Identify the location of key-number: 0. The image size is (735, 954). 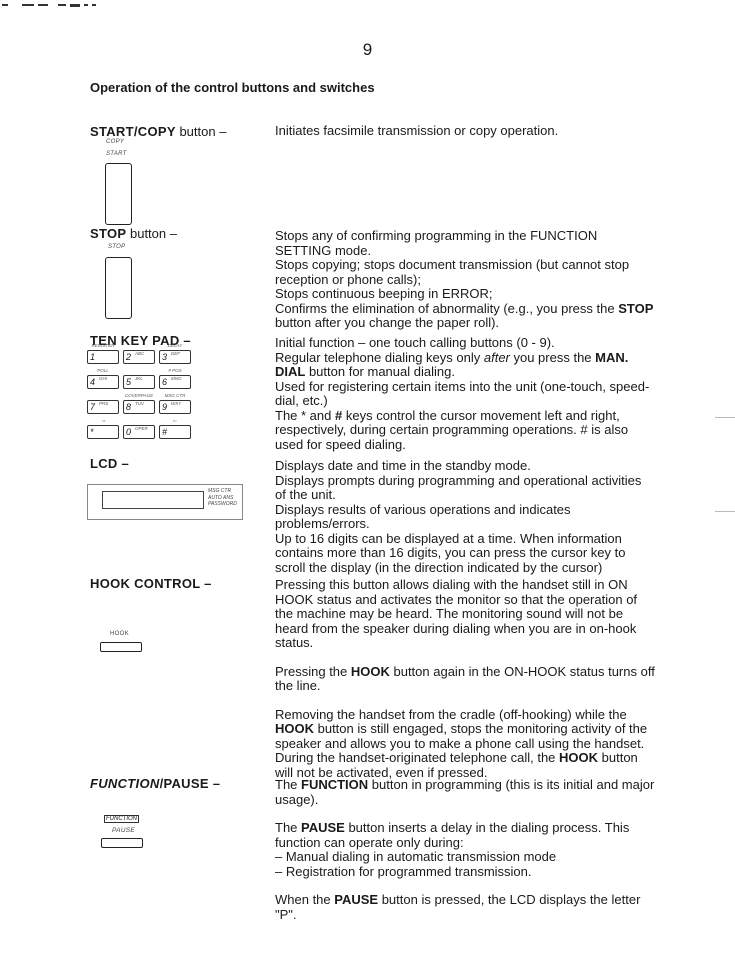
(129, 432).